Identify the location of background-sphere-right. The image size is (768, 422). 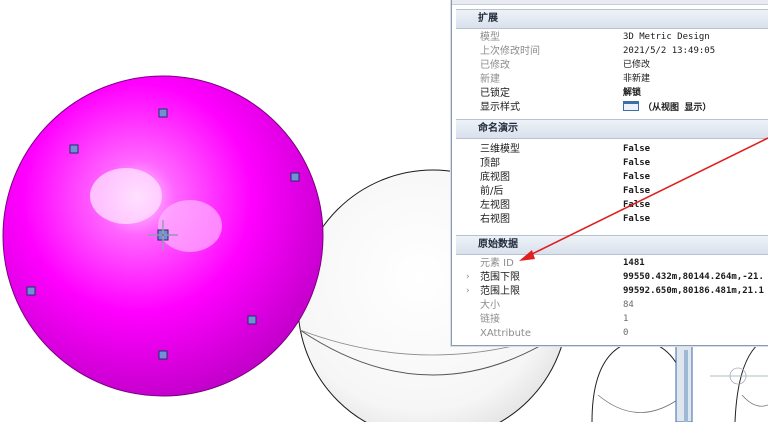
(641, 380).